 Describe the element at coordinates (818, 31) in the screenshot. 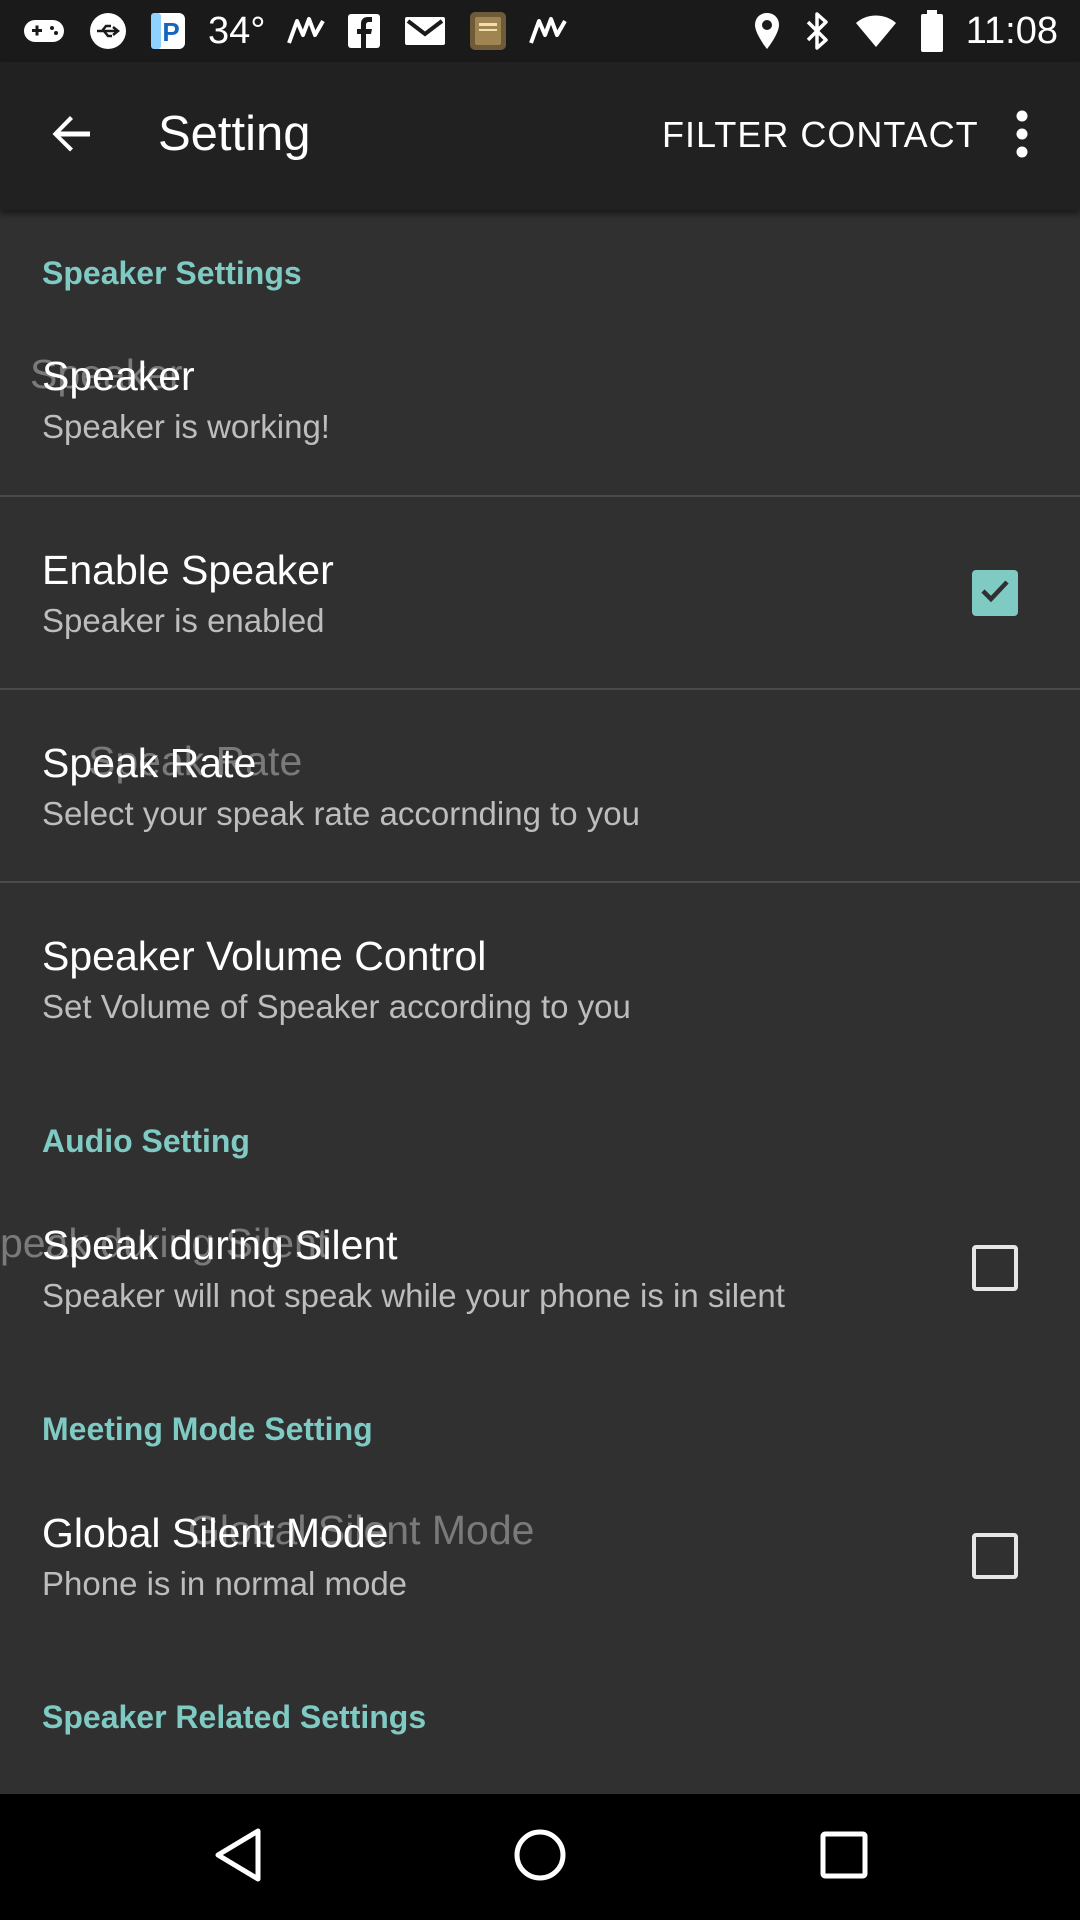

I see `bluetooth-icon` at that location.